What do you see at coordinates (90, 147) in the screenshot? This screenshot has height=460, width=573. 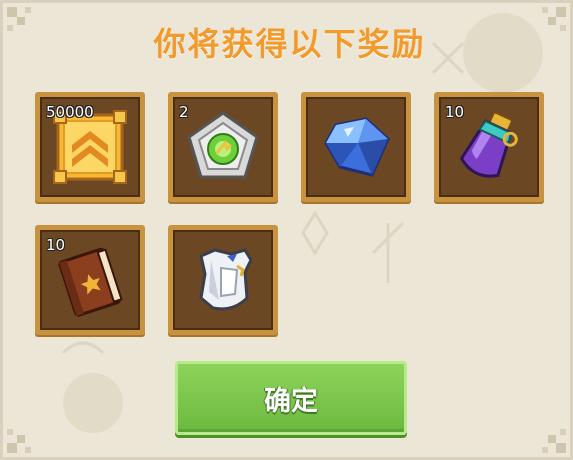 I see `reward-slot: 50000` at bounding box center [90, 147].